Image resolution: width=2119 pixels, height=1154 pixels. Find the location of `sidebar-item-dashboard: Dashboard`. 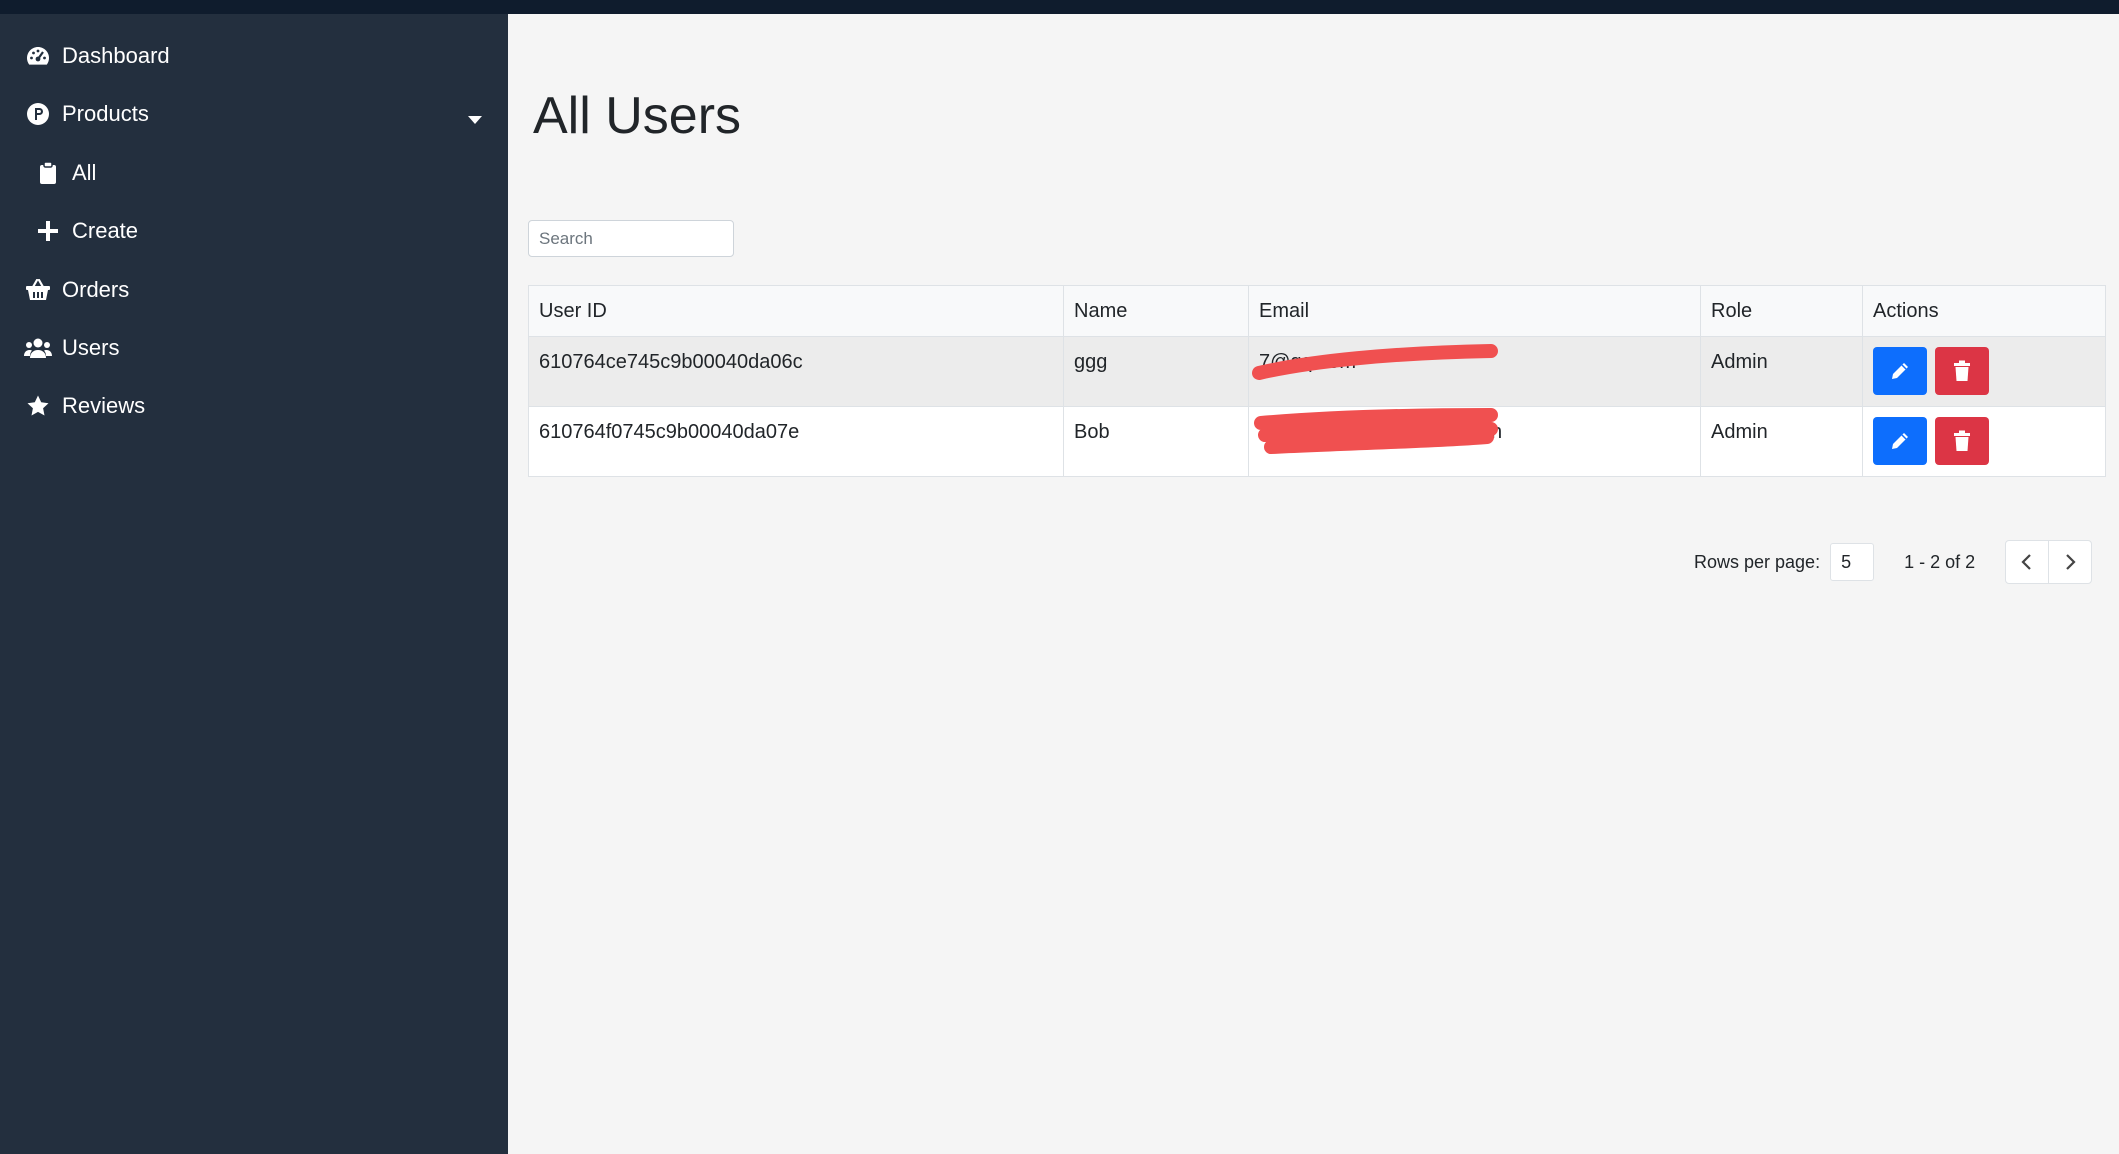

sidebar-item-dashboard: Dashboard is located at coordinates (97, 56).